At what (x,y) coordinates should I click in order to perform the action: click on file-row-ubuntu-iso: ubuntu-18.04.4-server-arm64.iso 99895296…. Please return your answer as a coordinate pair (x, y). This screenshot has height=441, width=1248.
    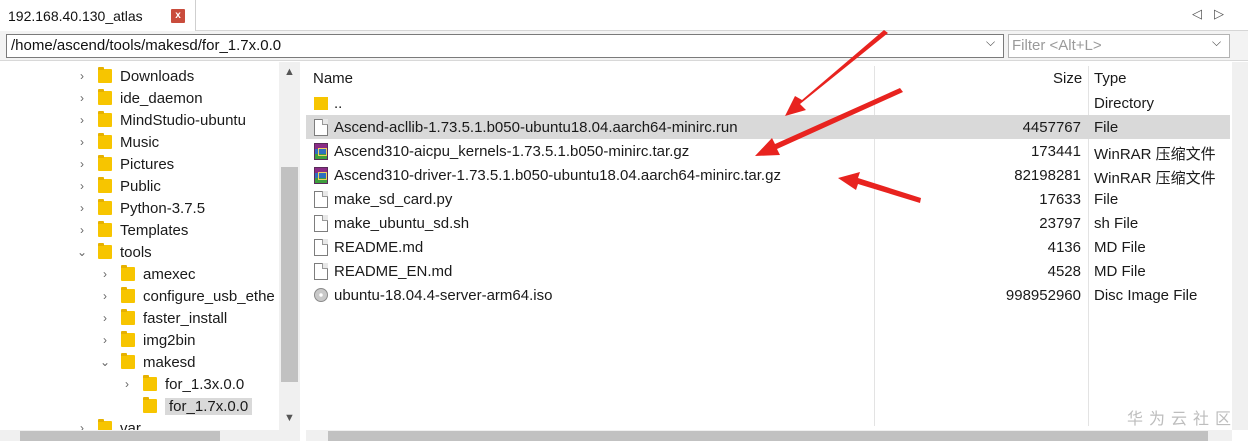
    Looking at the image, I should click on (768, 295).